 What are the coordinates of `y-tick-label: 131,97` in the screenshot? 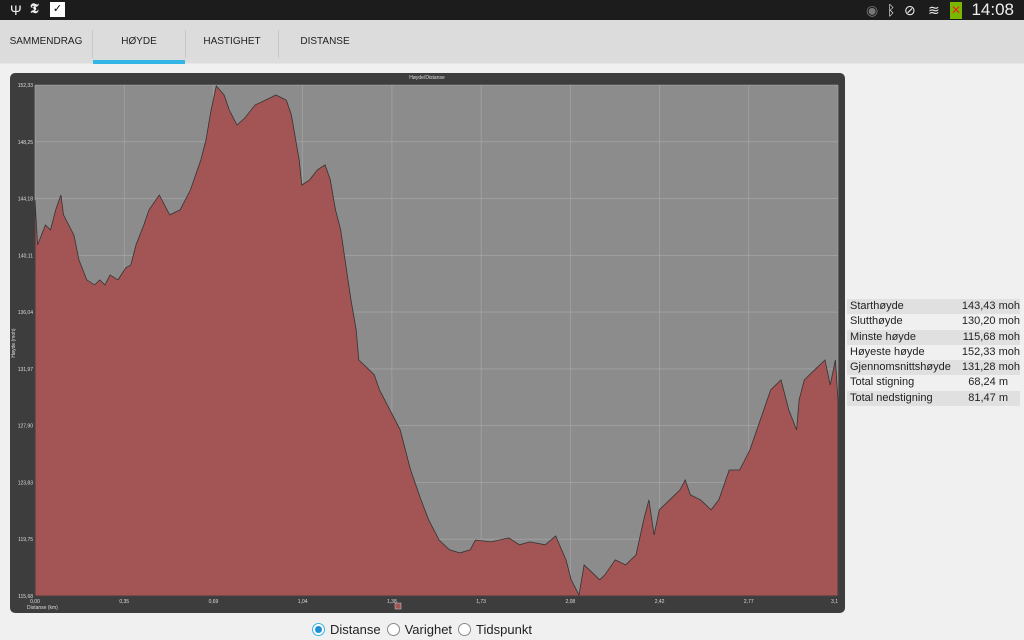 It's located at (26, 370).